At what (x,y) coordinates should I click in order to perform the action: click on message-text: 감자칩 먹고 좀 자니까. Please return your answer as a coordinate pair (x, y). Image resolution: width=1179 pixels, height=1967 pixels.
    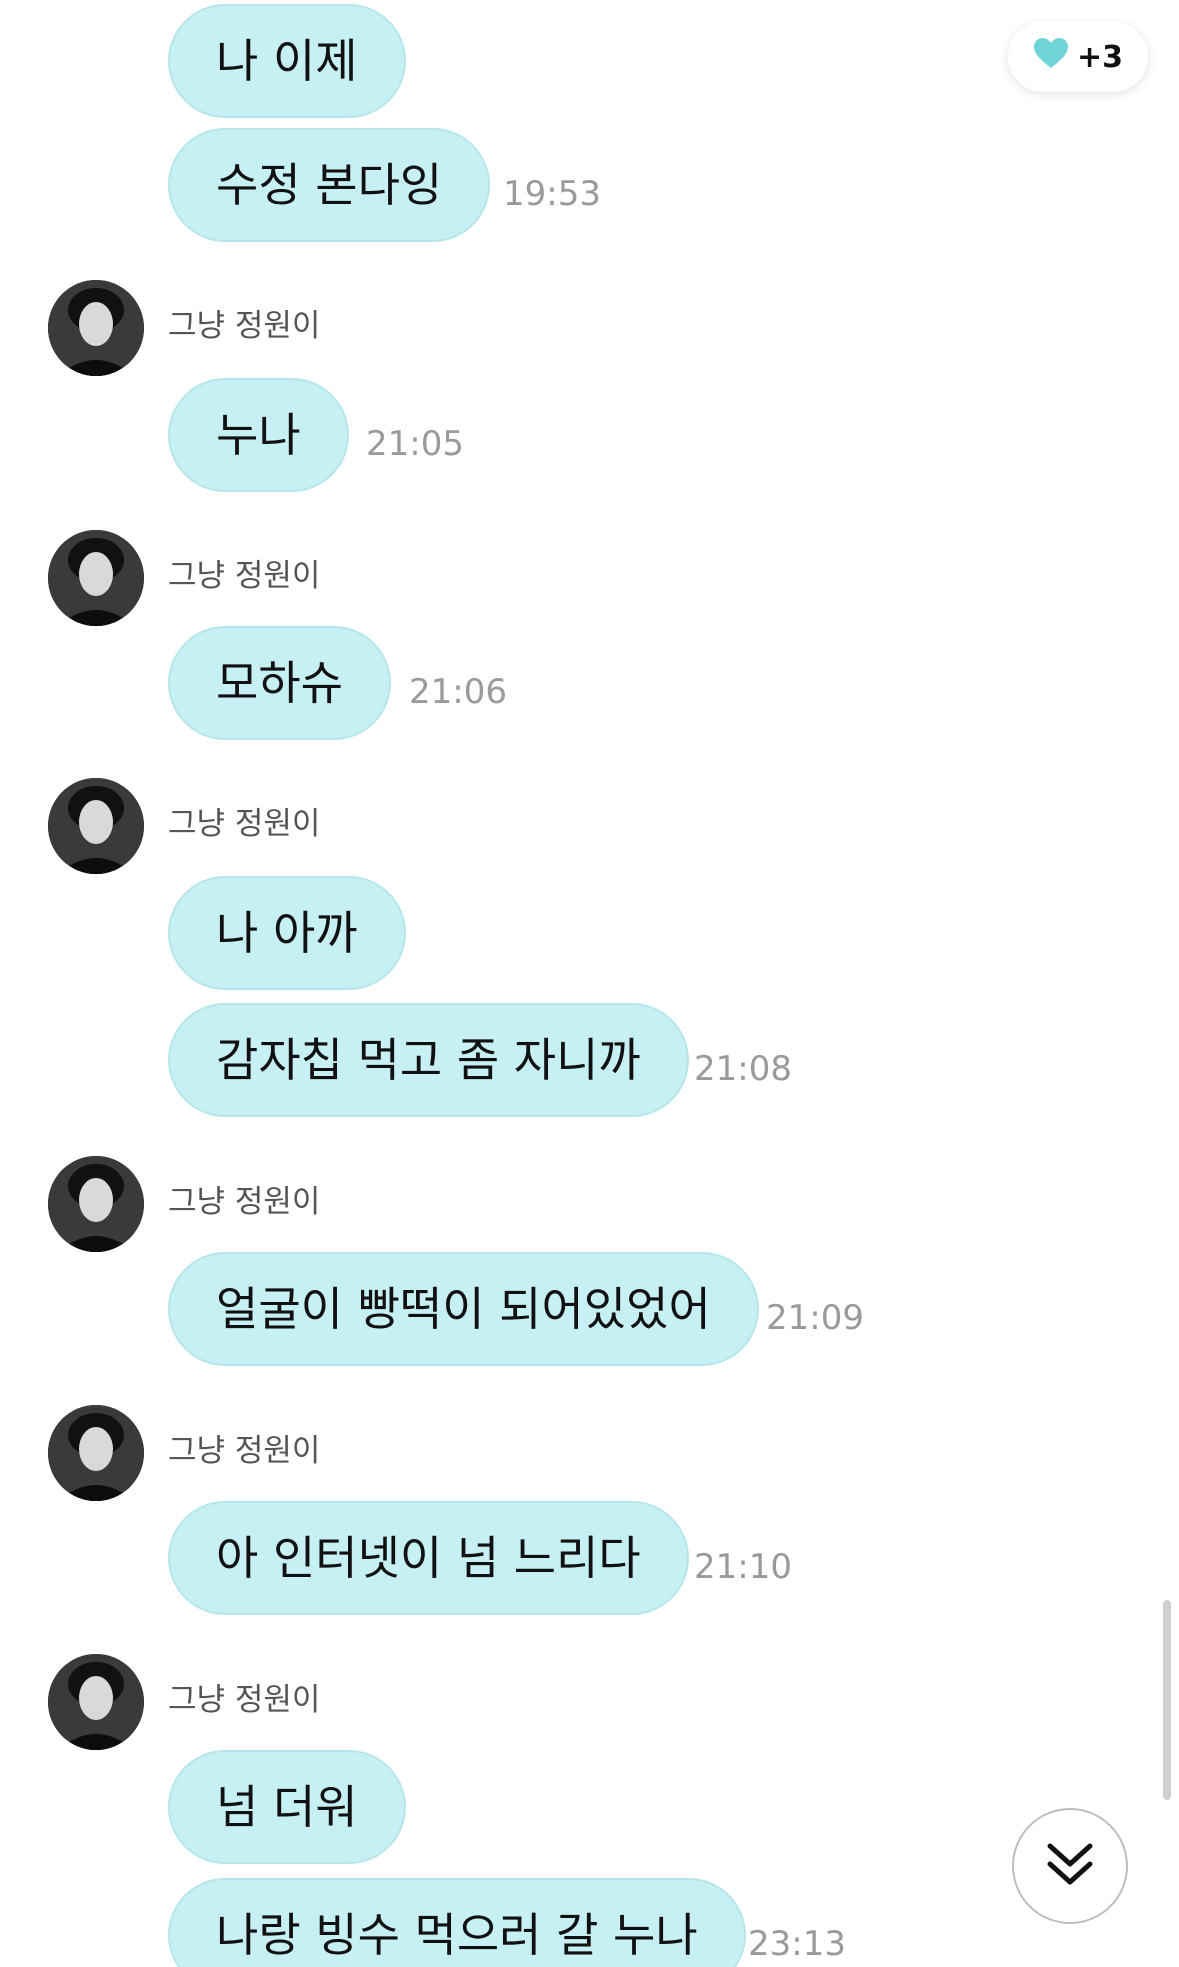
    Looking at the image, I should click on (428, 1060).